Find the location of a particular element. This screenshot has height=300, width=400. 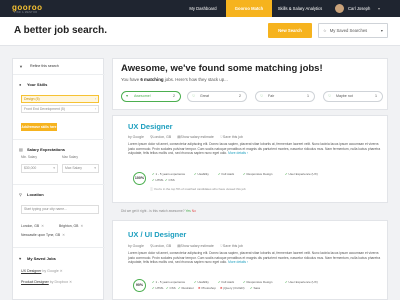

filter-awesome: ♥ Awesome! 2 is located at coordinates (151, 96).